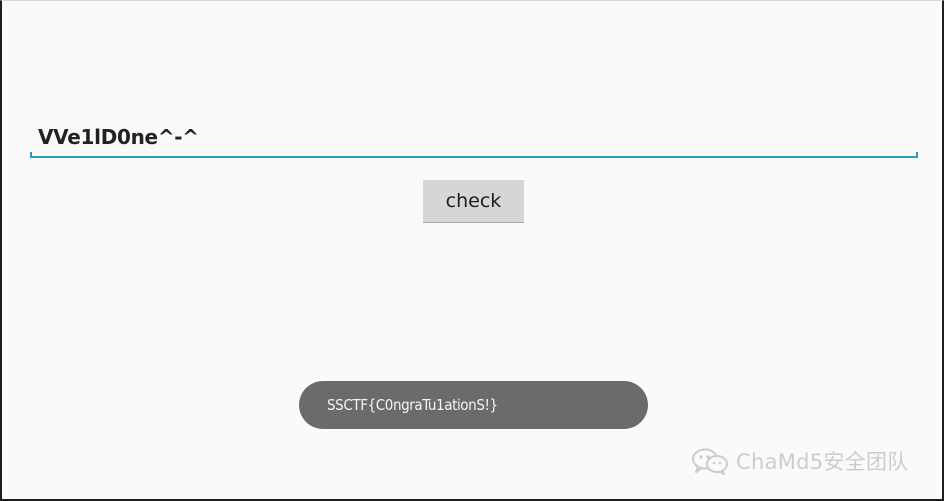  I want to click on toast-text: SSCTF{C0ngraTu1ationS!}, so click(412, 405).